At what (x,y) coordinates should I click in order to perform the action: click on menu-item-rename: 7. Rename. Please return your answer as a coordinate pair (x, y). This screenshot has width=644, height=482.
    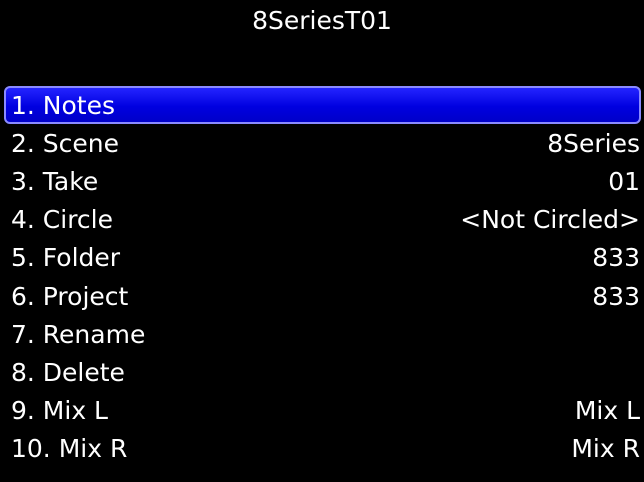
    Looking at the image, I should click on (322, 334).